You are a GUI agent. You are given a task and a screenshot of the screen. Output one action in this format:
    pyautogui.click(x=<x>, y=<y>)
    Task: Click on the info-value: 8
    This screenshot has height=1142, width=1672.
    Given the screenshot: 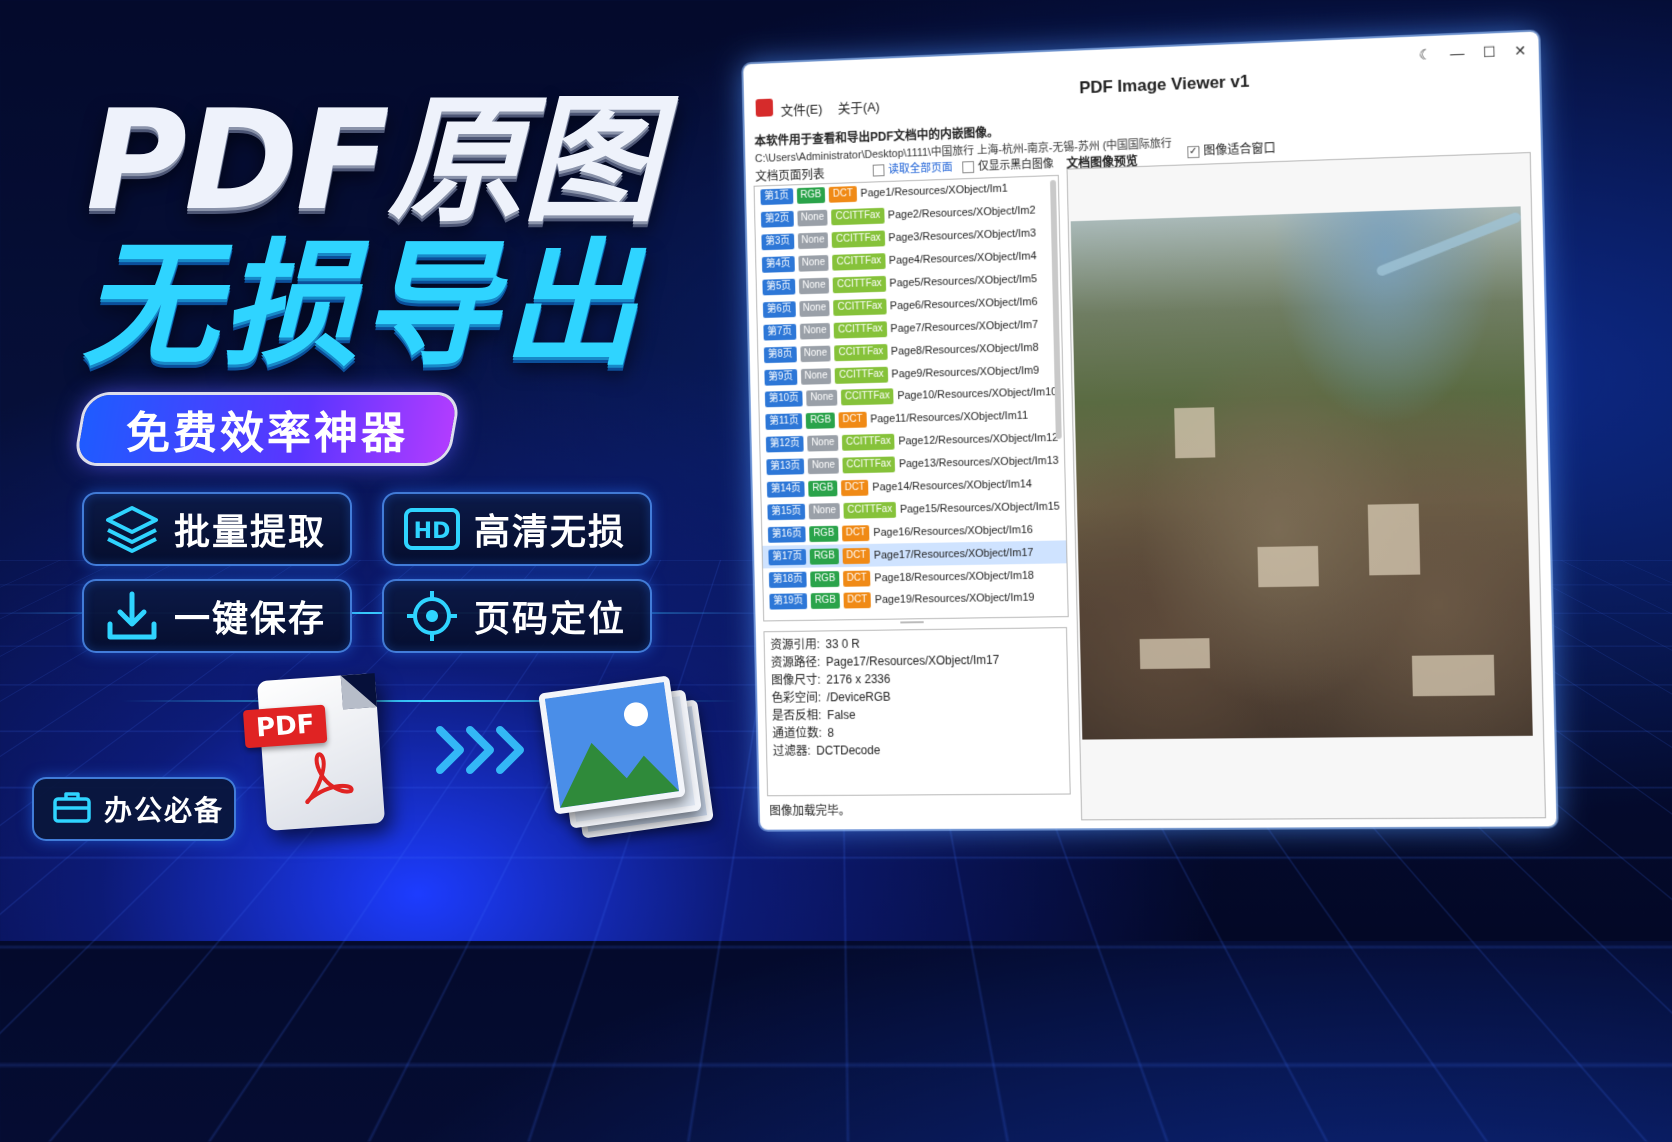 What is the action you would take?
    pyautogui.click(x=831, y=732)
    